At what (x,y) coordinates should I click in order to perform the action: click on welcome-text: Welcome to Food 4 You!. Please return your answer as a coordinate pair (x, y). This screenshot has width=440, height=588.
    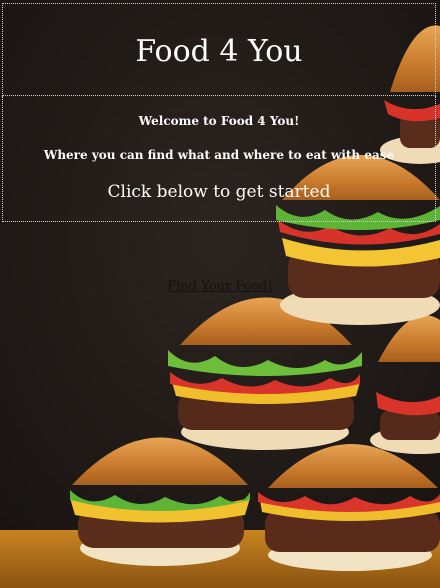
    Looking at the image, I should click on (219, 121).